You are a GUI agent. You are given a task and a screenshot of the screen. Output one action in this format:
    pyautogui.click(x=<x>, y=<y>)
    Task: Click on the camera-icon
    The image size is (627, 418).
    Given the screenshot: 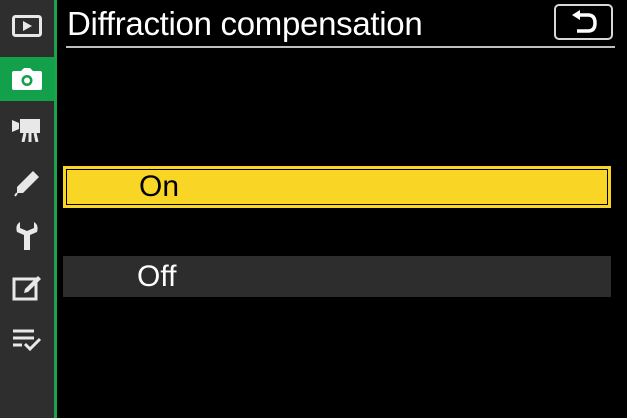 What is the action you would take?
    pyautogui.click(x=27, y=79)
    